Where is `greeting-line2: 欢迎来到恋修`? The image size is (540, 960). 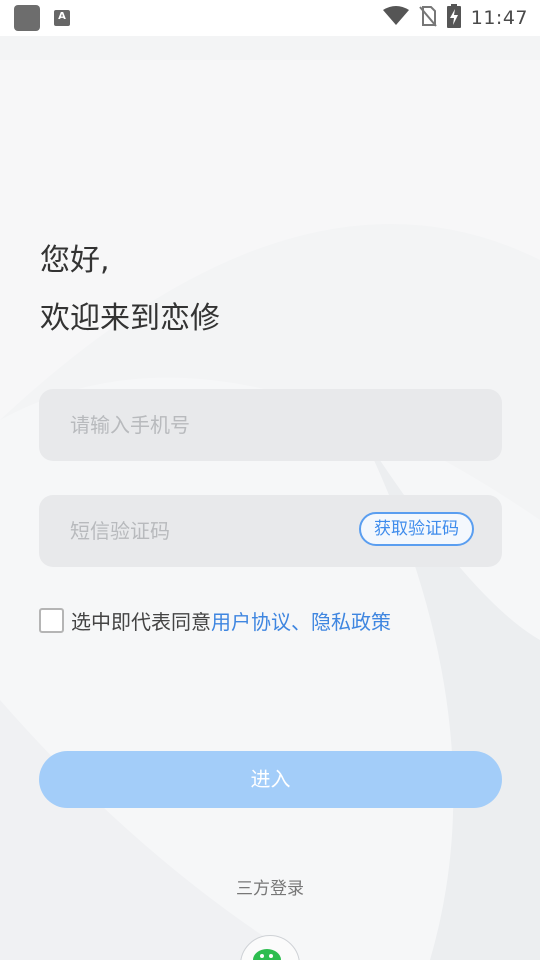
greeting-line2: 欢迎来到恋修 is located at coordinates (130, 318).